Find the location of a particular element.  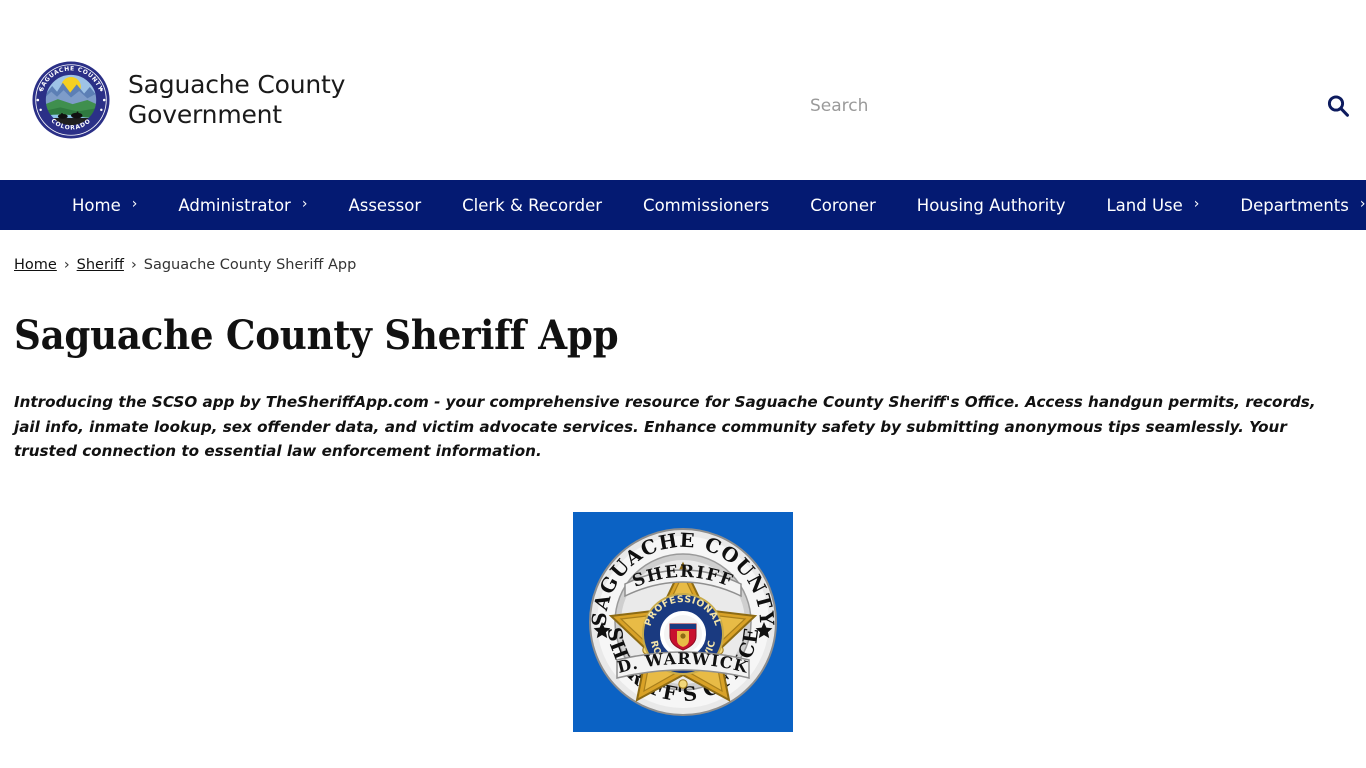

search-icon is located at coordinates (1338, 106).